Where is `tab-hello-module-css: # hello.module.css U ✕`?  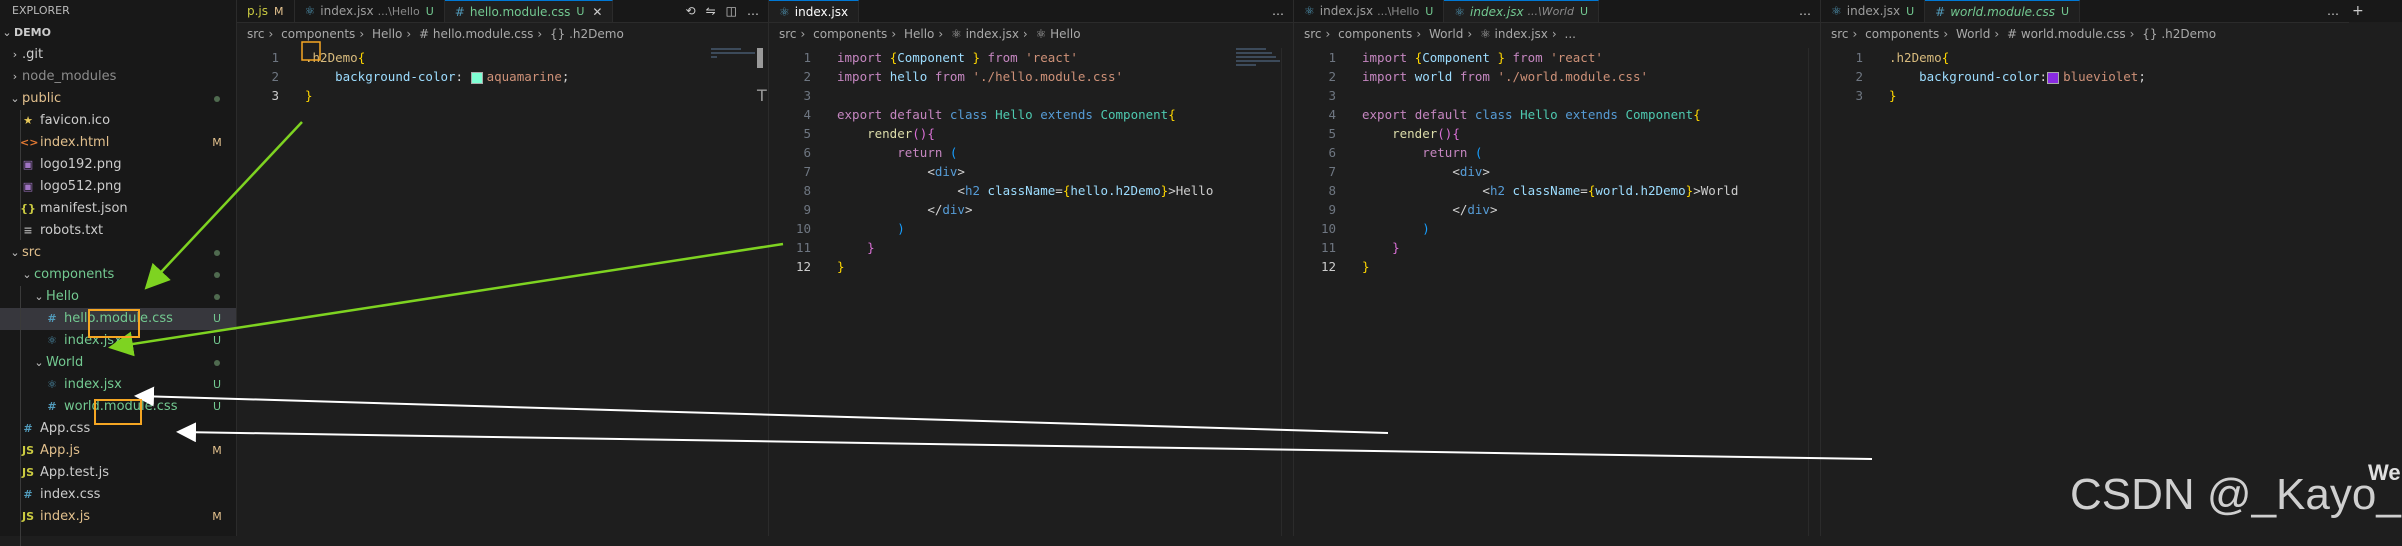
tab-hello-module-css: # hello.module.css U ✕ is located at coordinates (529, 11).